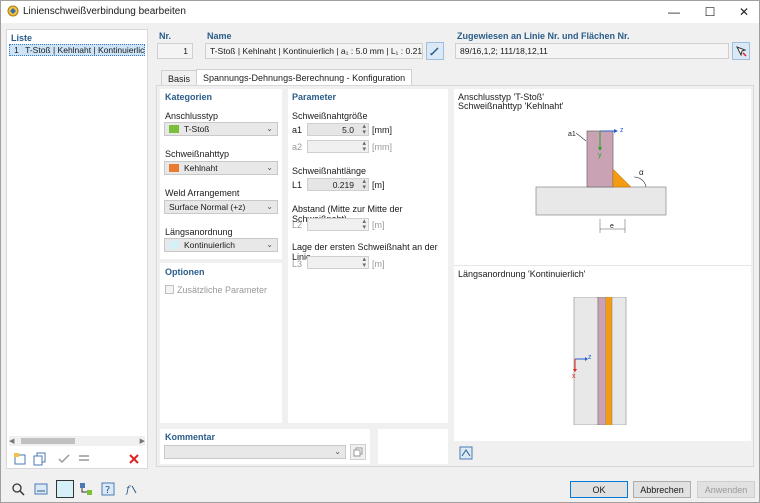  I want to click on formula-icon: f, so click(131, 489).